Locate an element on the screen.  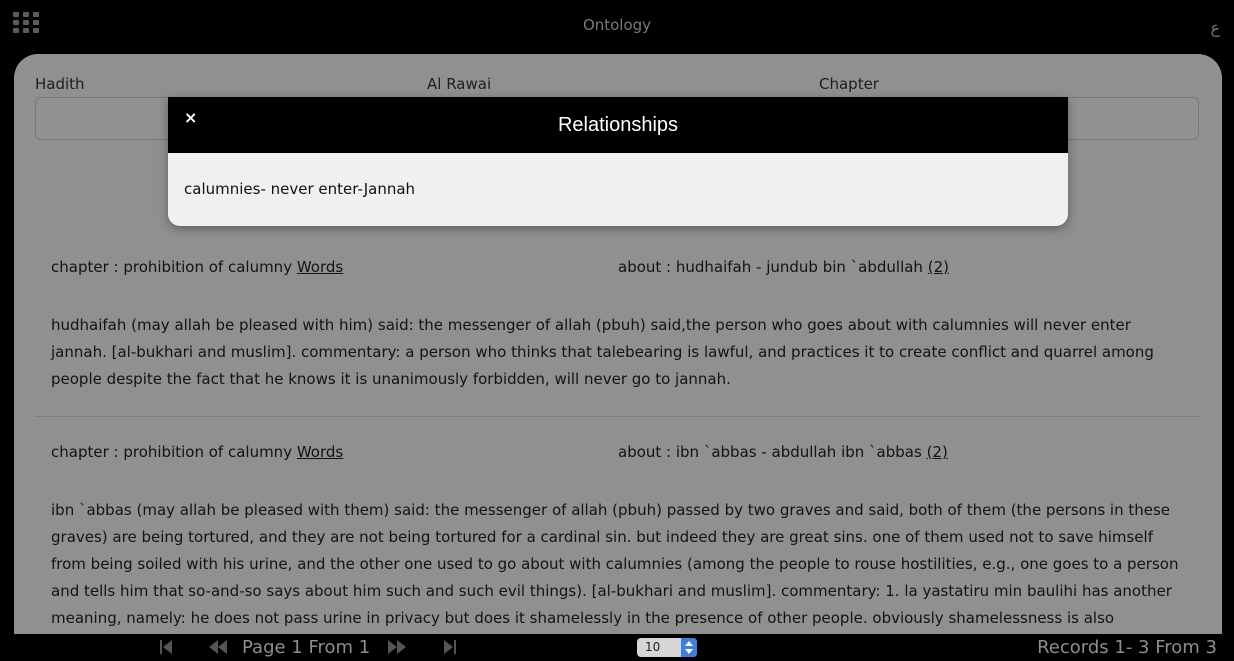
records-indicator: Records 1- 3 From 3 is located at coordinates (1127, 647).